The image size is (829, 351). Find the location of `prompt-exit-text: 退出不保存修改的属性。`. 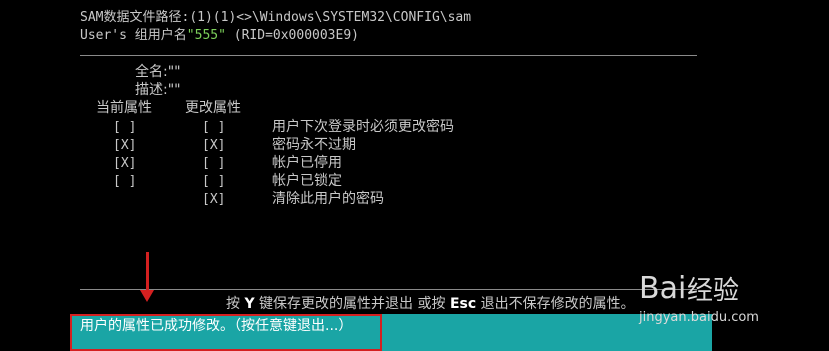

prompt-exit-text: 退出不保存修改的属性。 is located at coordinates (555, 304).